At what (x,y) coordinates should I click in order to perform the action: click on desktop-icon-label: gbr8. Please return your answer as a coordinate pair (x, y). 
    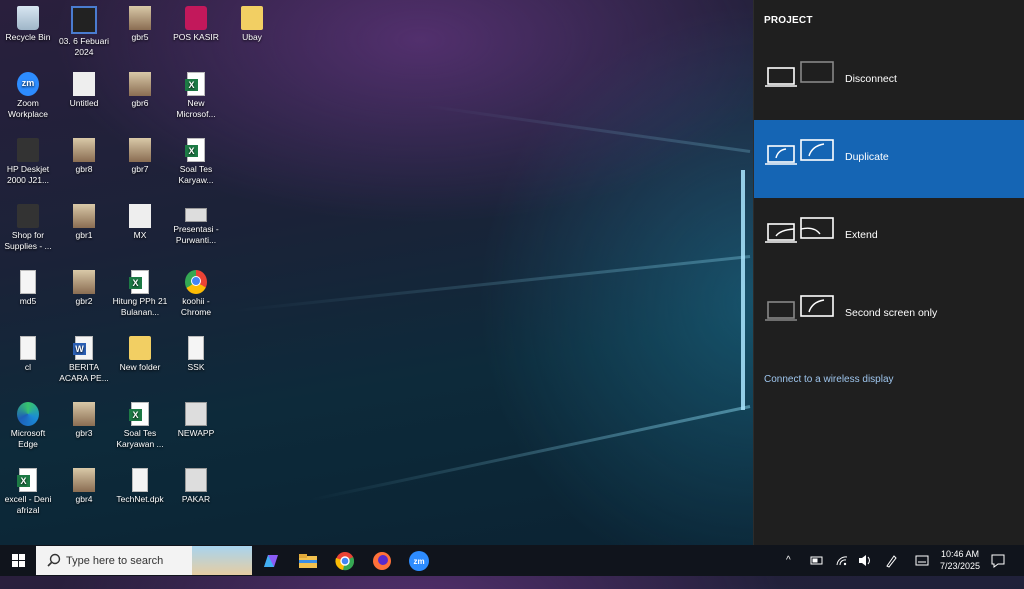
    Looking at the image, I should click on (84, 169).